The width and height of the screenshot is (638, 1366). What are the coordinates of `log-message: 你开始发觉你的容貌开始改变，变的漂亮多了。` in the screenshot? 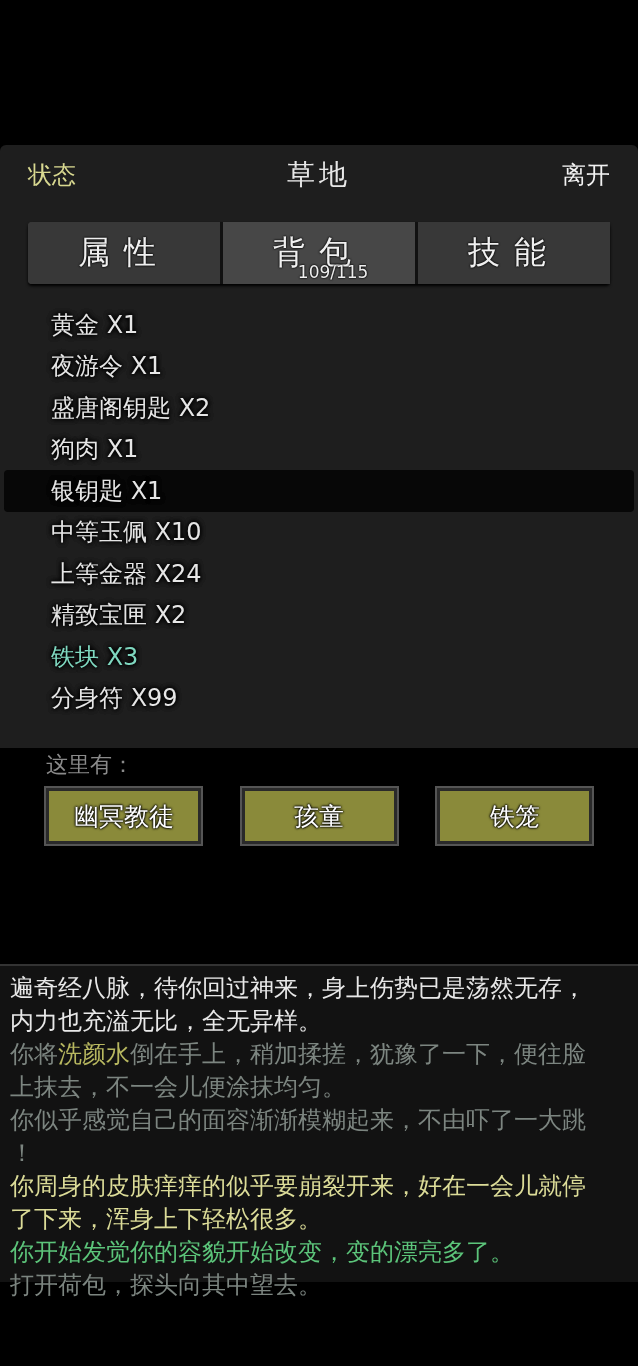 It's located at (262, 1252).